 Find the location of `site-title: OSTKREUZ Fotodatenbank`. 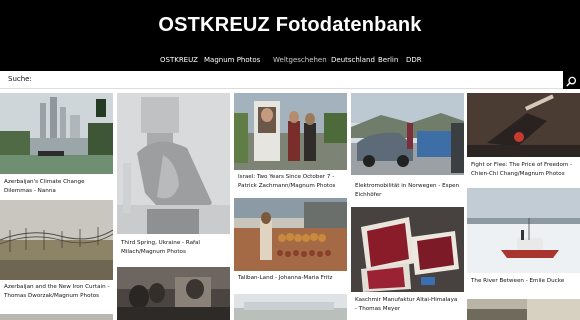

site-title: OSTKREUZ Fotodatenbank is located at coordinates (290, 25).